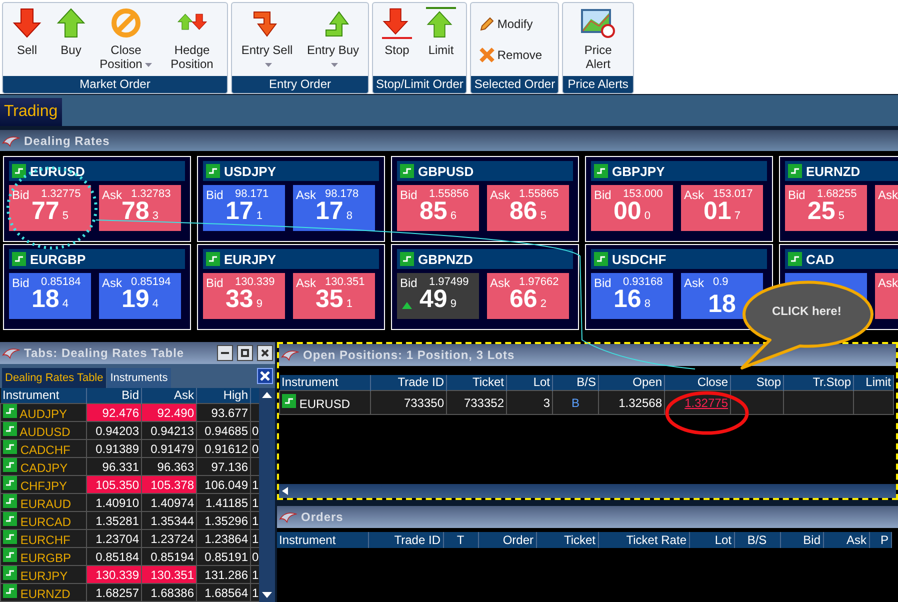 This screenshot has width=898, height=602. What do you see at coordinates (223, 467) in the screenshot?
I see `table-cell: 97.136` at bounding box center [223, 467].